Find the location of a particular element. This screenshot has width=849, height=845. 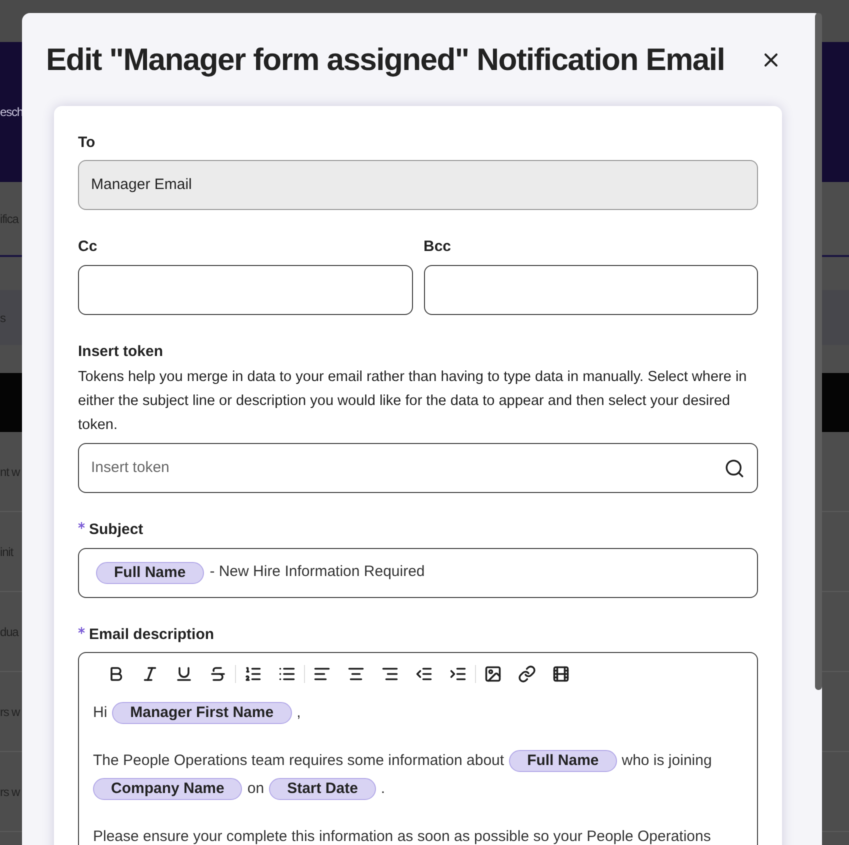

field-label: Subject is located at coordinates (116, 530).